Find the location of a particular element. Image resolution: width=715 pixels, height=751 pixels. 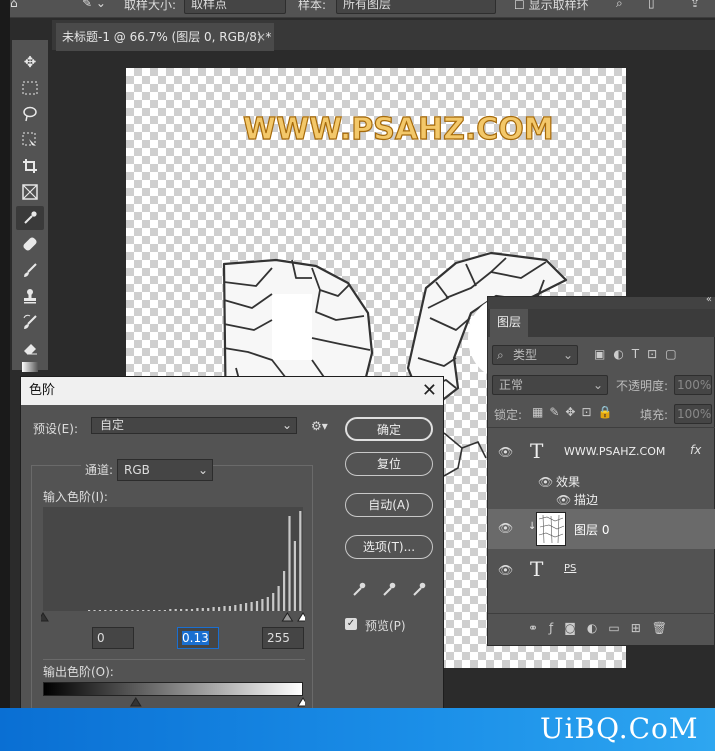

preset-label: 预设(E): is located at coordinates (55, 429).